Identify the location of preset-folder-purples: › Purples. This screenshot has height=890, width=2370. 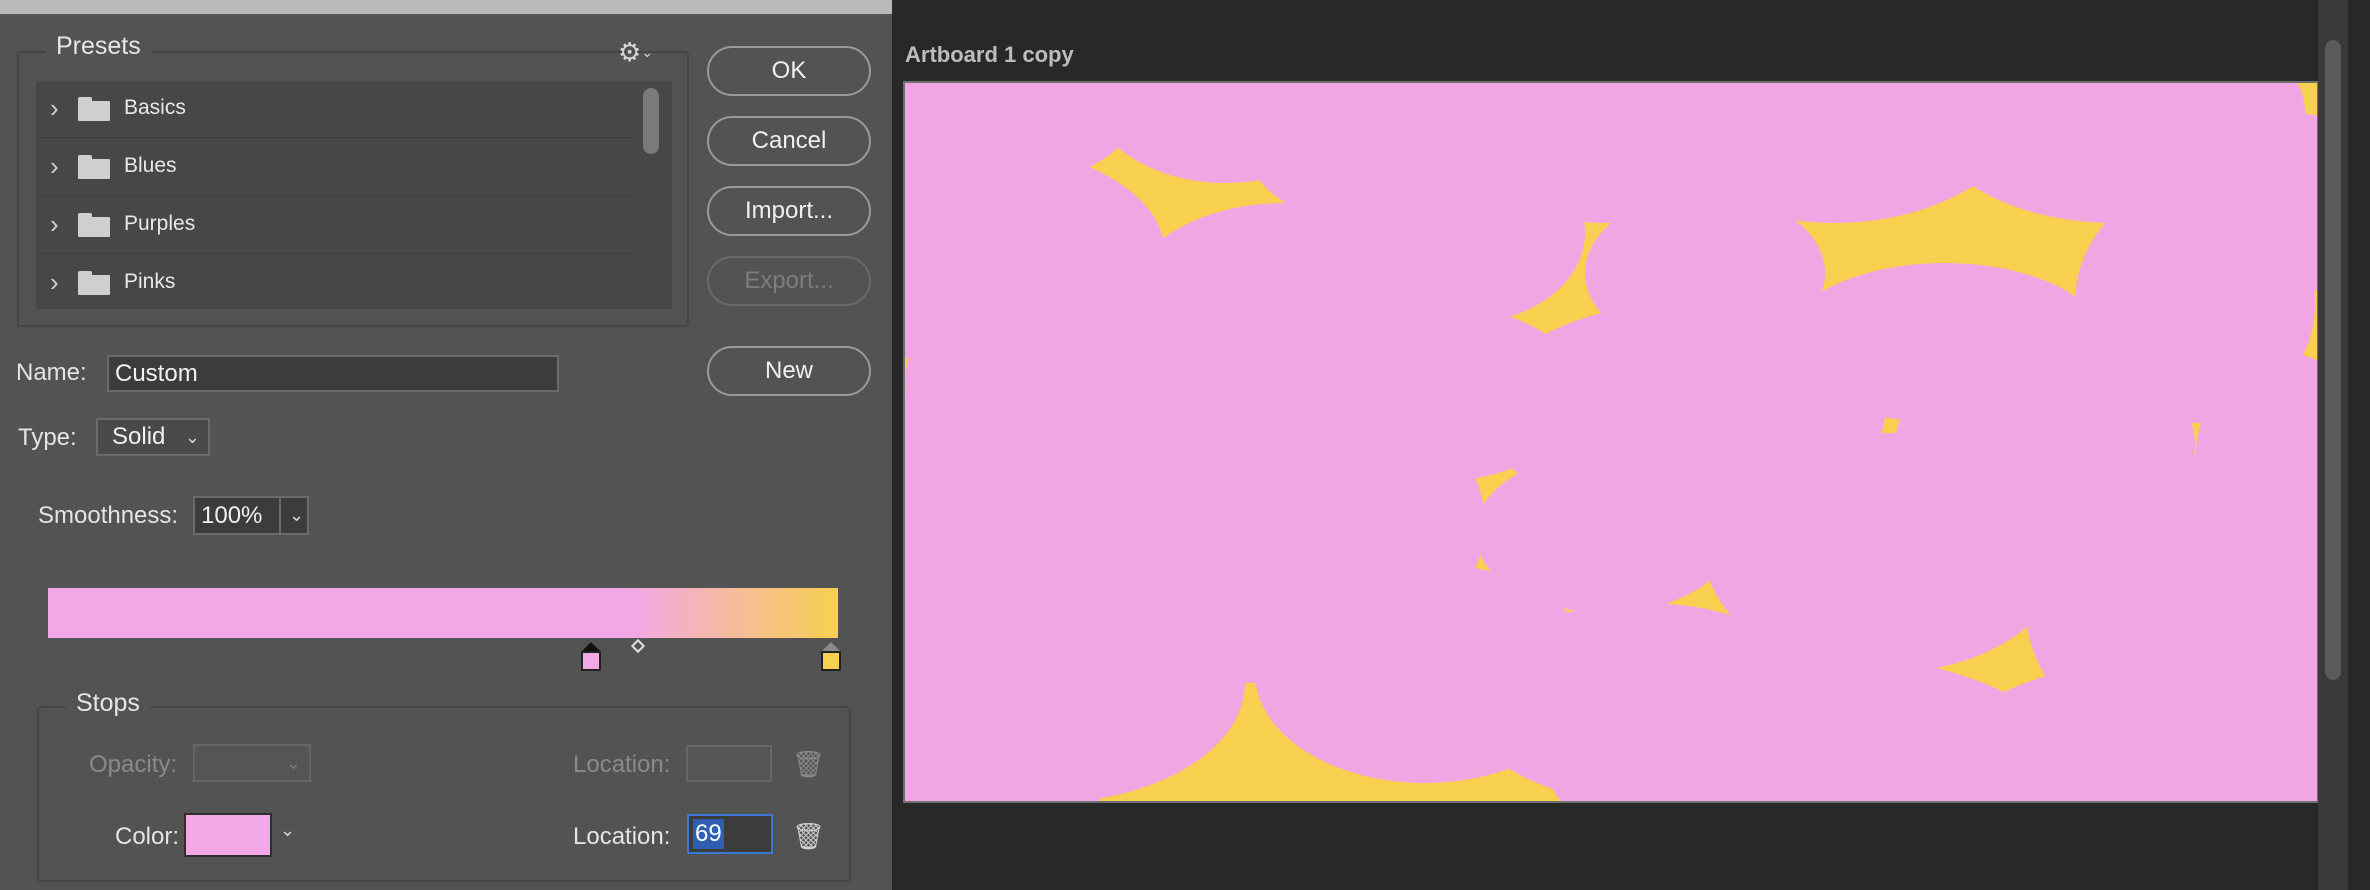
(336, 225).